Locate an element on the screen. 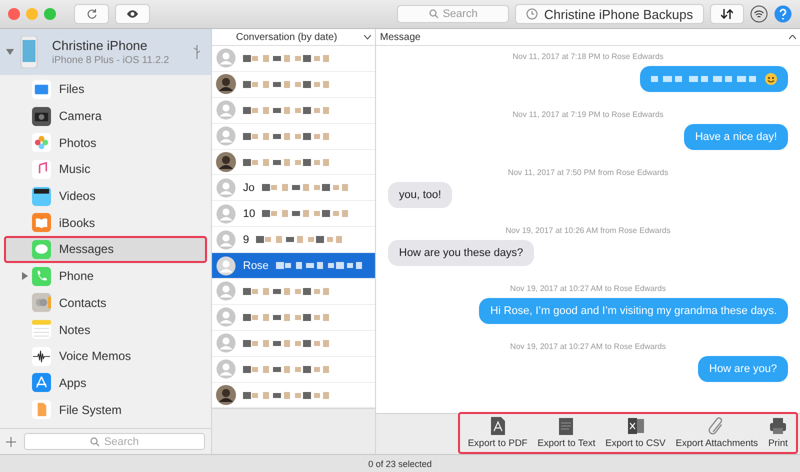 This screenshot has width=800, height=472. sidebar-item: Contacts is located at coordinates (105, 303).